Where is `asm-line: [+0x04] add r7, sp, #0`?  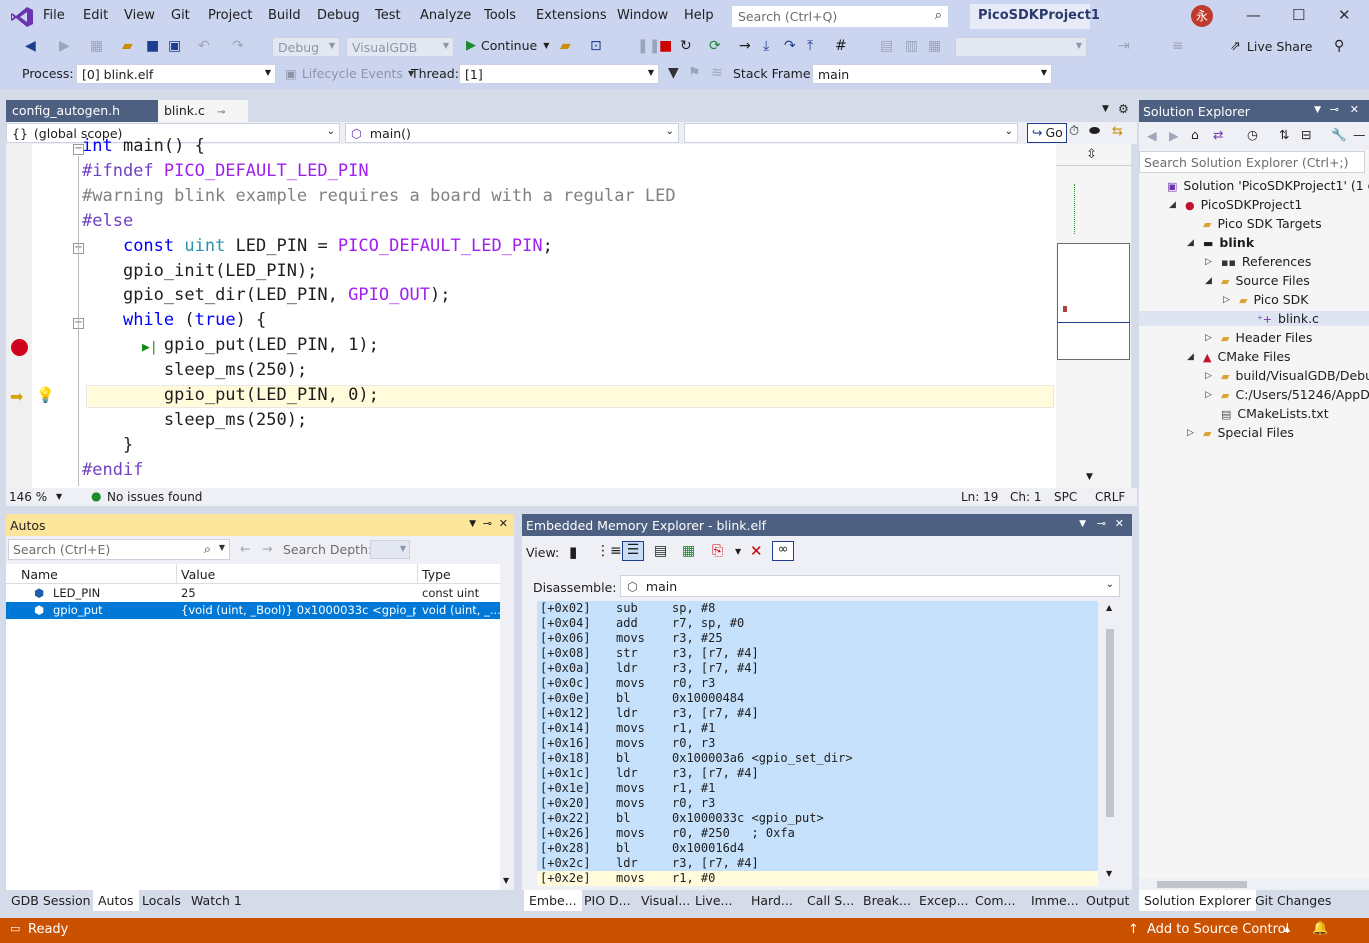
asm-line: [+0x04] add r7, sp, #0 is located at coordinates (642, 623).